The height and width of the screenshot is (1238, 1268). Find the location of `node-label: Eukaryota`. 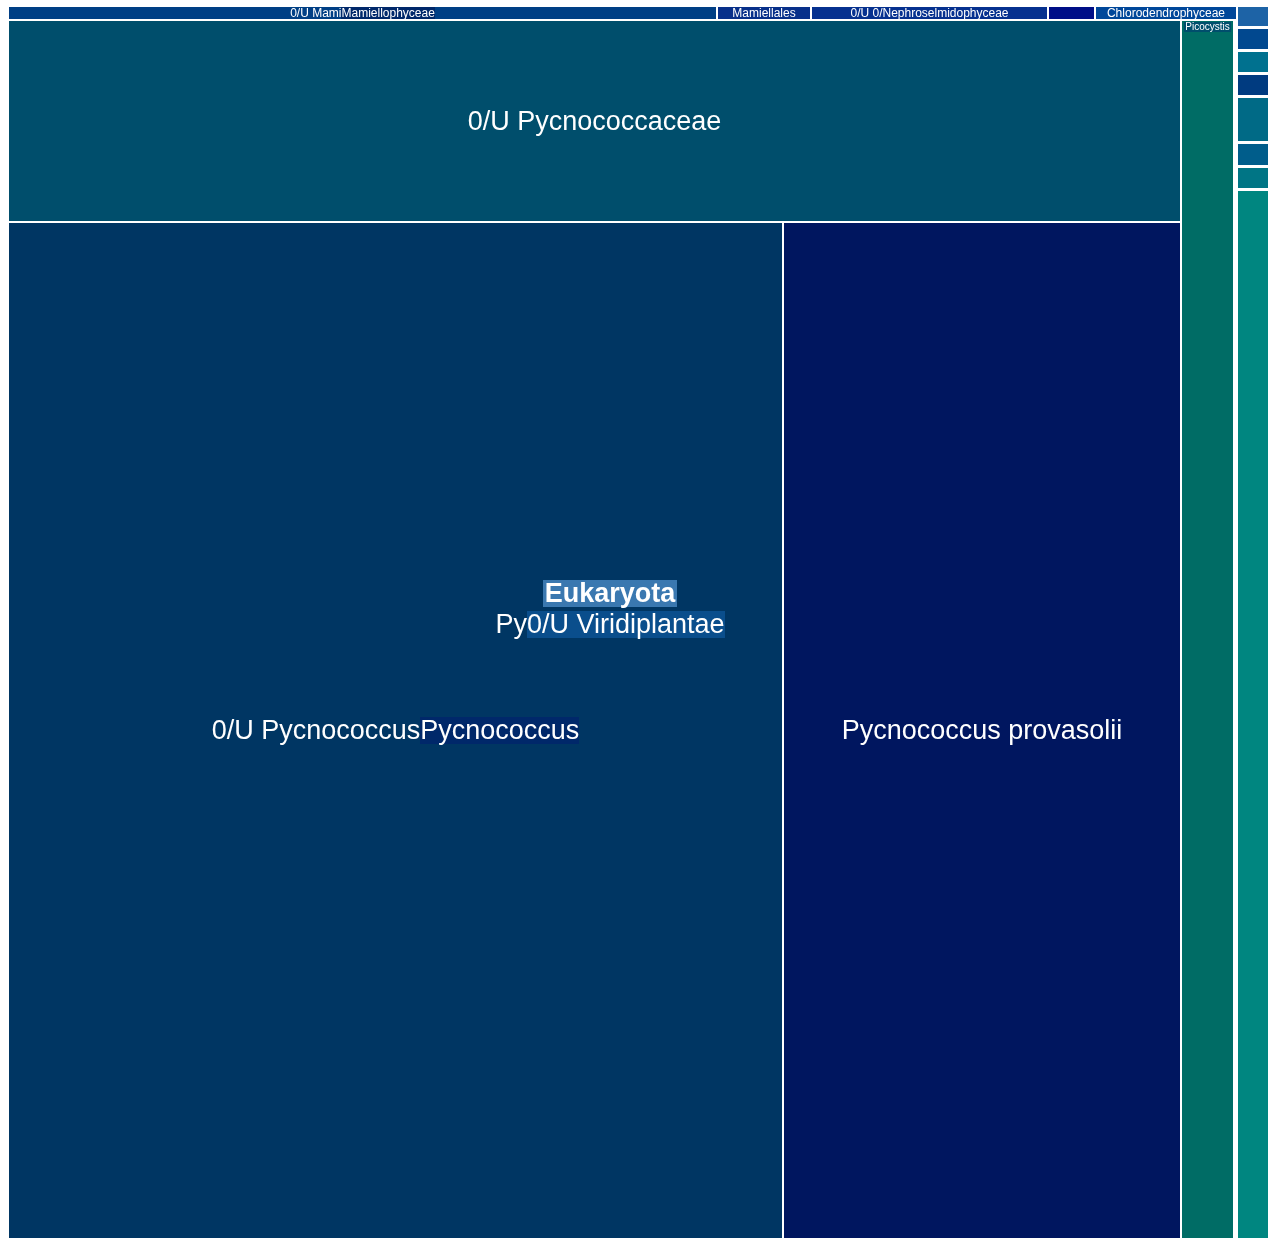

node-label: Eukaryota is located at coordinates (610, 593).